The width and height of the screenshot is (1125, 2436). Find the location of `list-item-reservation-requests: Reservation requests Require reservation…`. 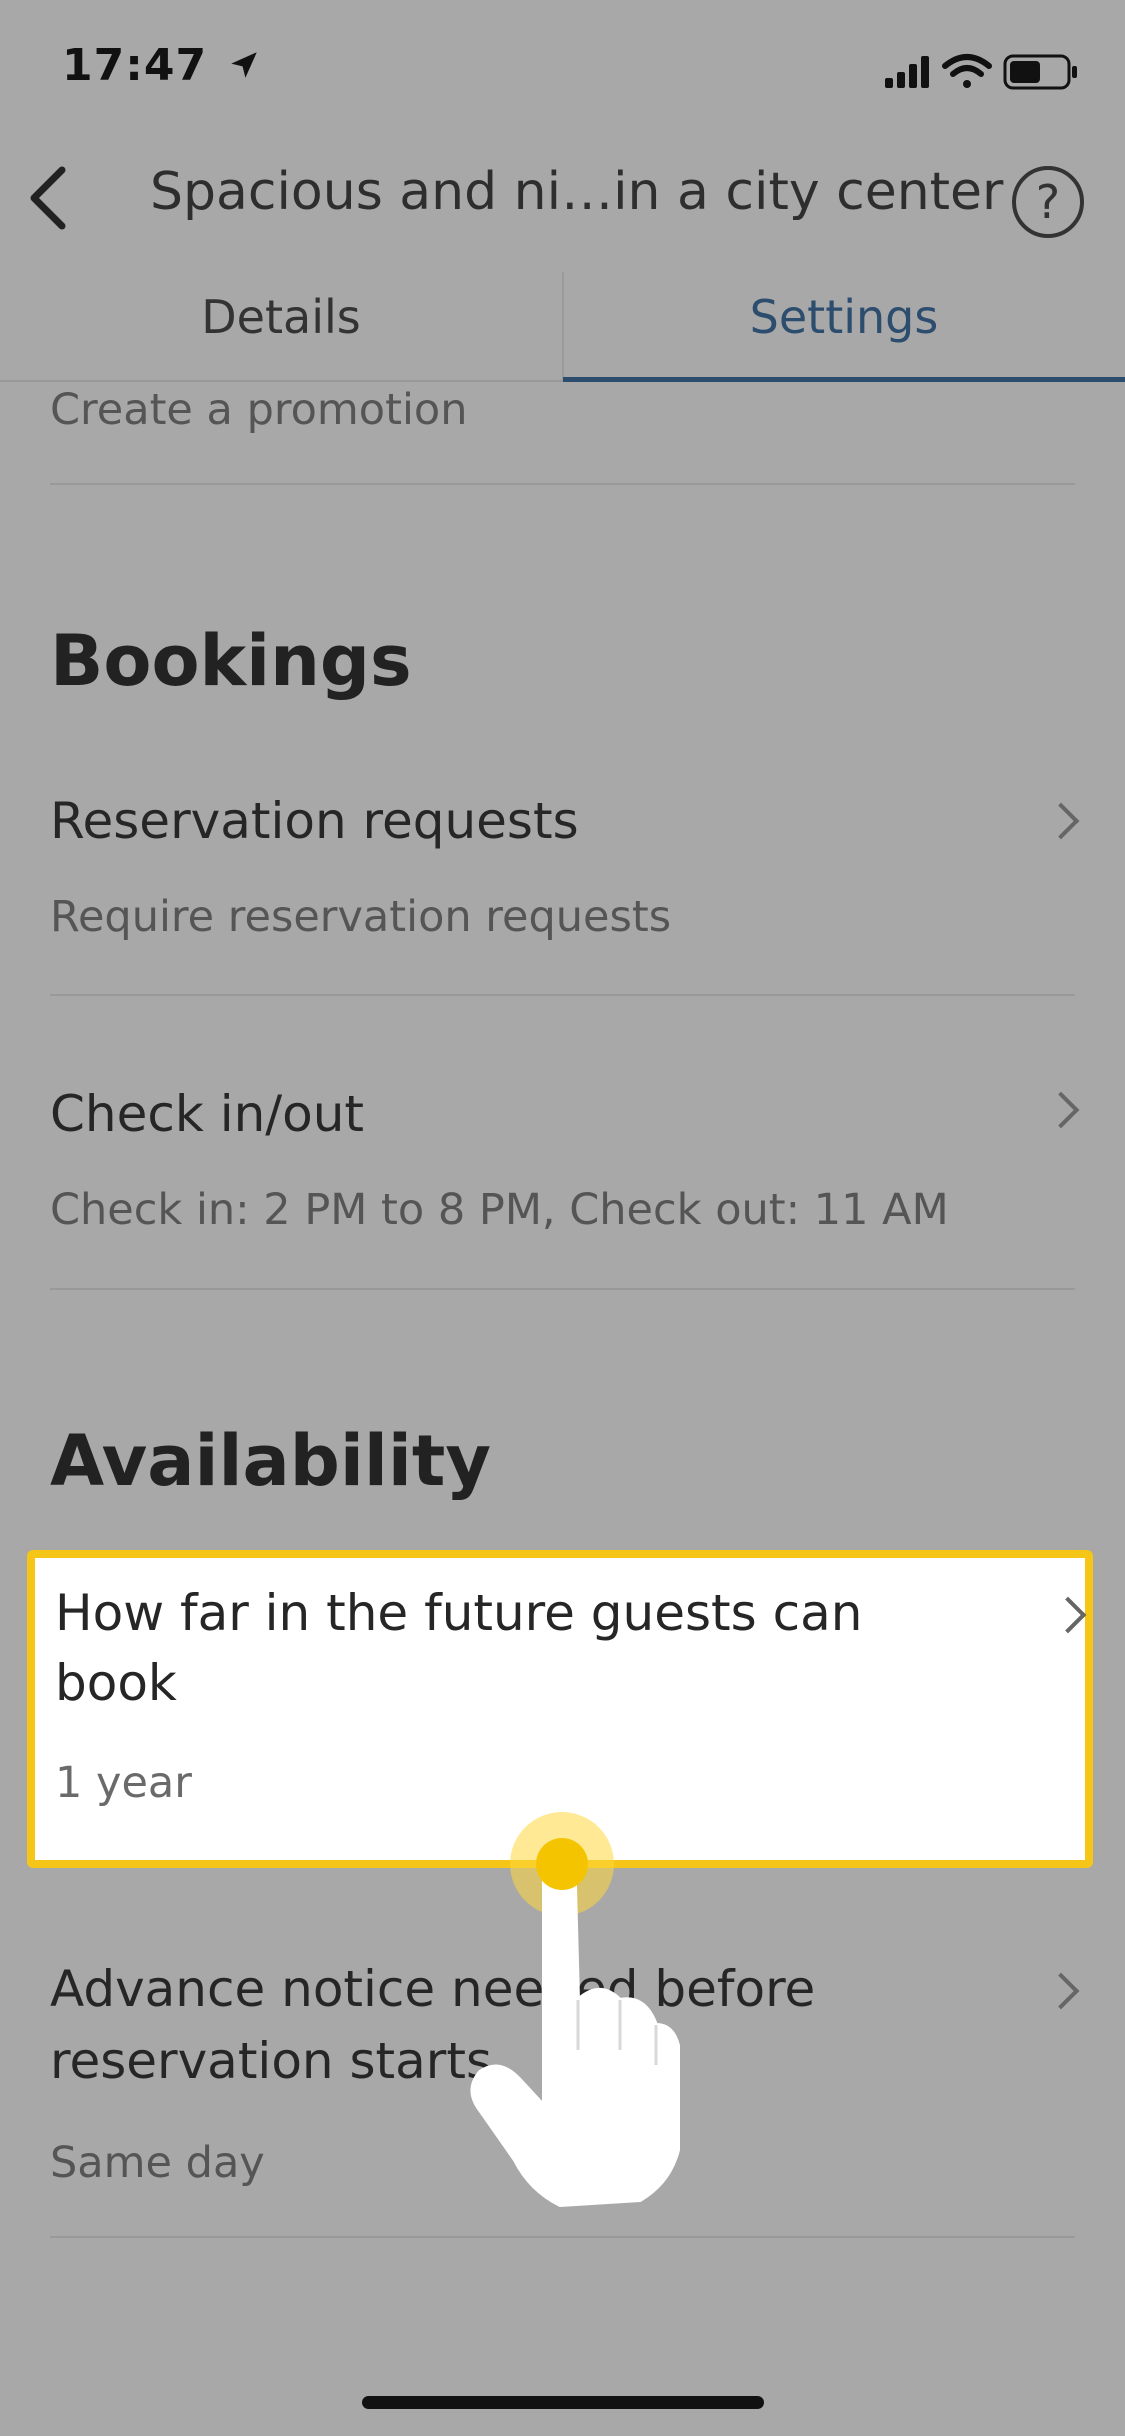

list-item-reservation-requests: Reservation requests Require reservation… is located at coordinates (562, 887).